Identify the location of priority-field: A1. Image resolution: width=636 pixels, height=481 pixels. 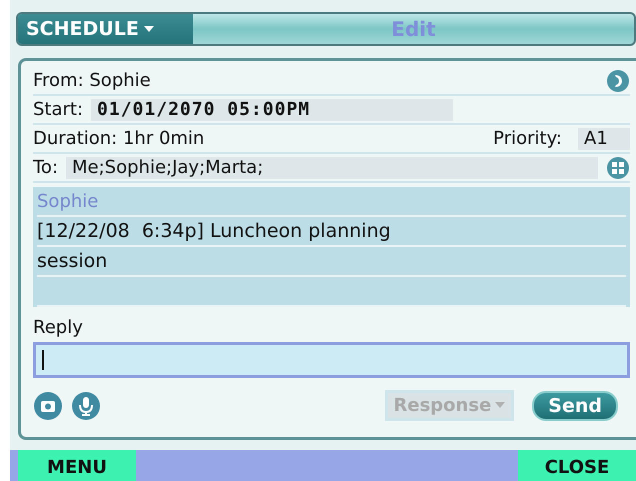
(604, 139).